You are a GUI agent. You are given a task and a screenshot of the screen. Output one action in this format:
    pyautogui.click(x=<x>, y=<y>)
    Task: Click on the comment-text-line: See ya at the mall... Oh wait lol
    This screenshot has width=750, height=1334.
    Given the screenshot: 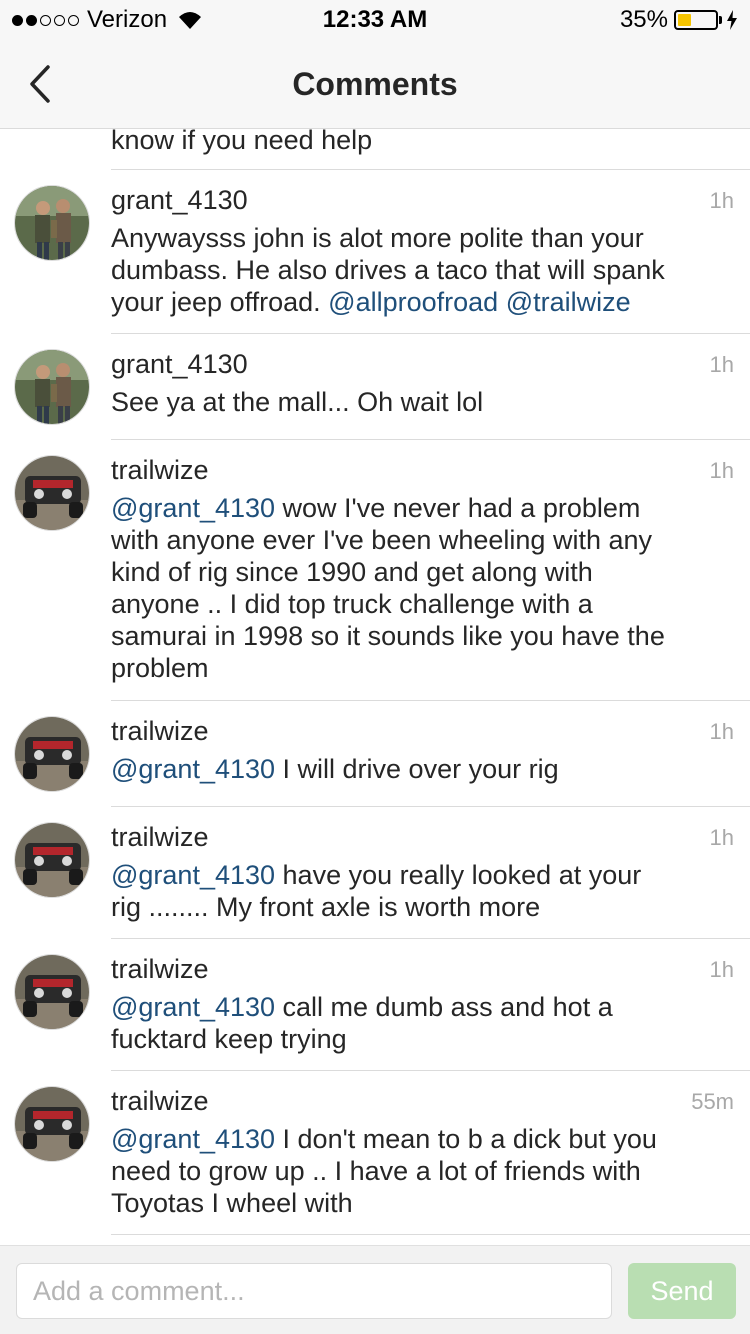 What is the action you would take?
    pyautogui.click(x=421, y=402)
    